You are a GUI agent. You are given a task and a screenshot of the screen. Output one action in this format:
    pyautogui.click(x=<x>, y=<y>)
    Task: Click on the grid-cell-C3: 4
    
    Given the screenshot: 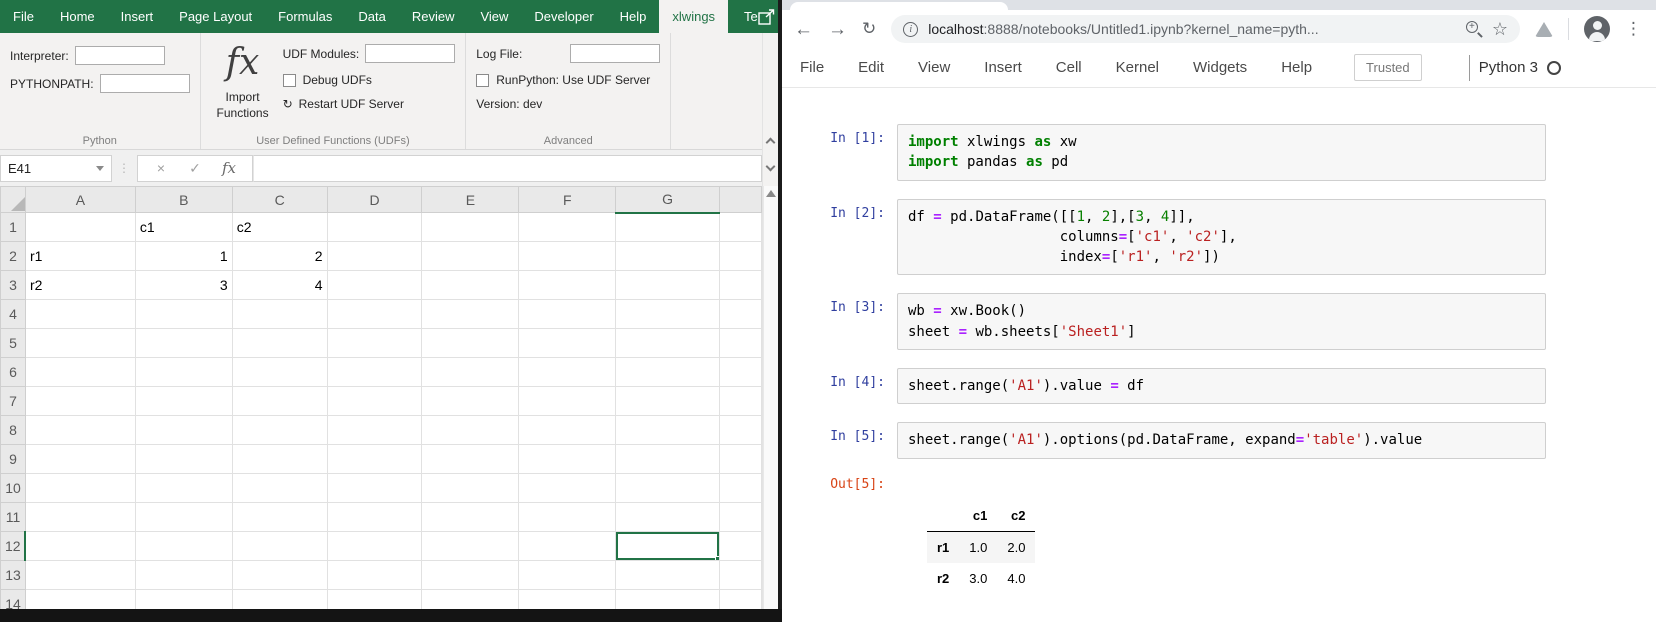 What is the action you would take?
    pyautogui.click(x=279, y=285)
    